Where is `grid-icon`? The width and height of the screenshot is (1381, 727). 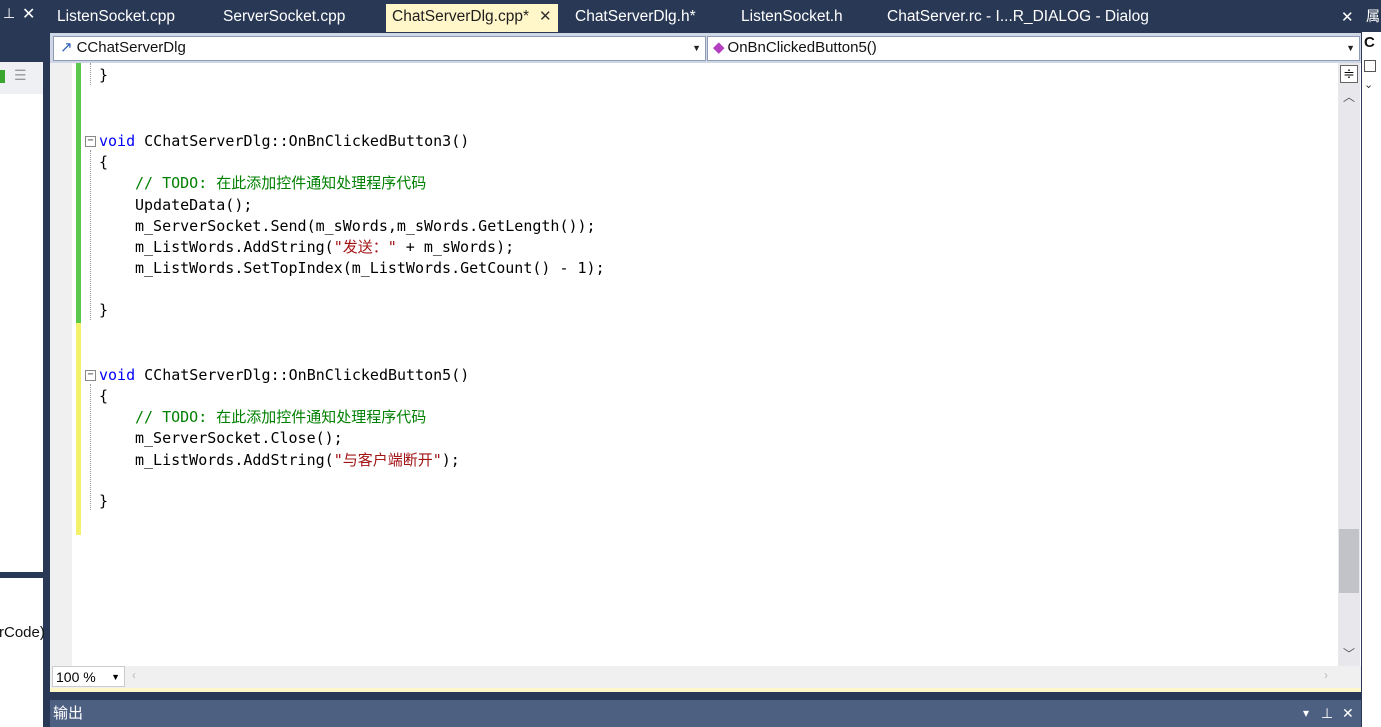
grid-icon is located at coordinates (1370, 66).